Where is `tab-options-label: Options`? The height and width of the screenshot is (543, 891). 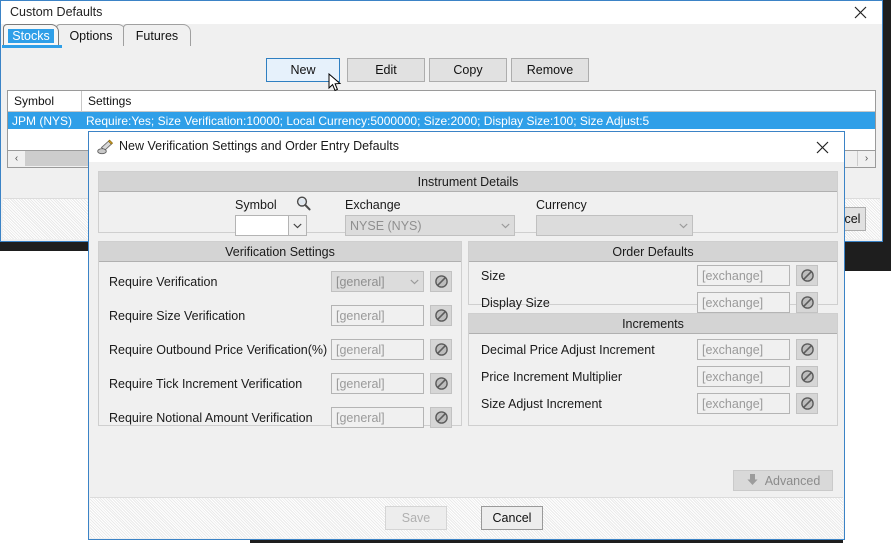
tab-options-label: Options is located at coordinates (91, 35).